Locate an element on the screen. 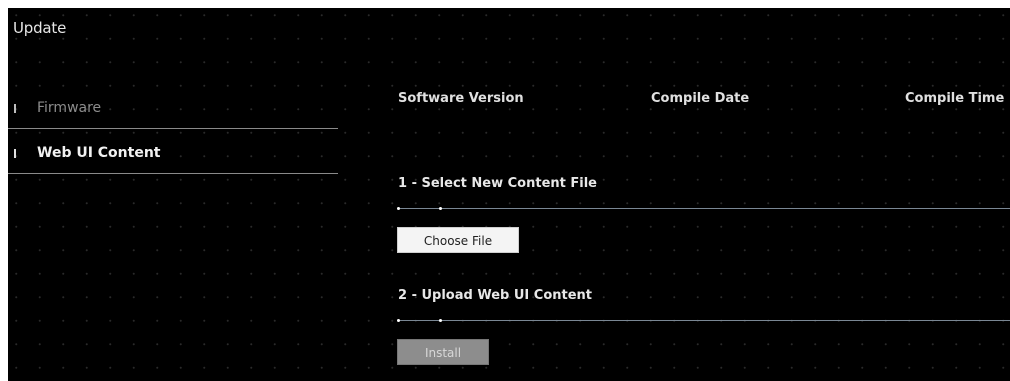 The height and width of the screenshot is (381, 1010). install-button: Install is located at coordinates (443, 352).